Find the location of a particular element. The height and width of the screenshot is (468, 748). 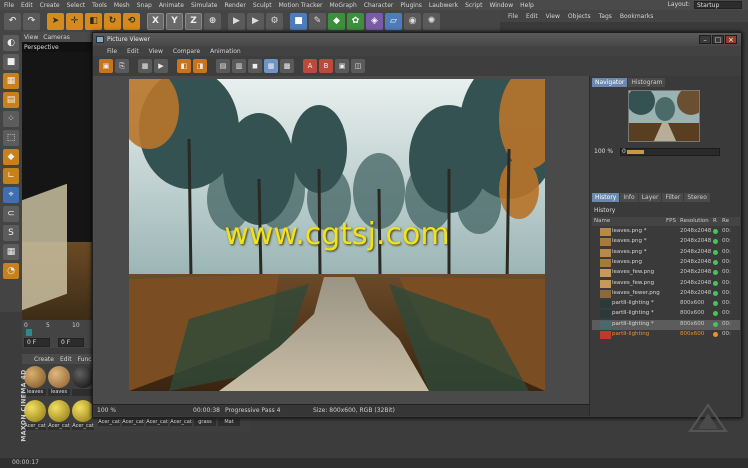

deformer-icon: ◈ is located at coordinates (374, 21).